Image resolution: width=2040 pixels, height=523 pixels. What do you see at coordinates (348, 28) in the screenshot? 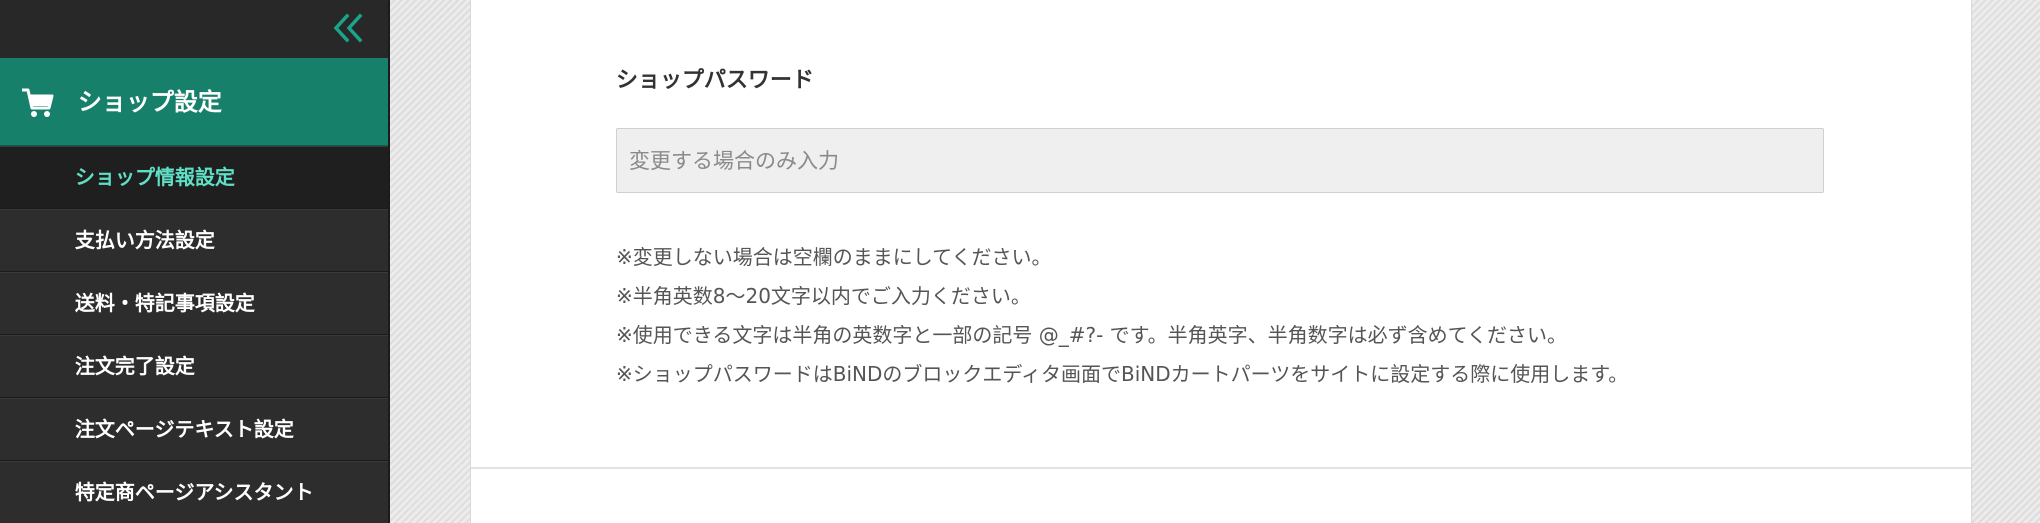
I see `double-chevron-left-icon` at bounding box center [348, 28].